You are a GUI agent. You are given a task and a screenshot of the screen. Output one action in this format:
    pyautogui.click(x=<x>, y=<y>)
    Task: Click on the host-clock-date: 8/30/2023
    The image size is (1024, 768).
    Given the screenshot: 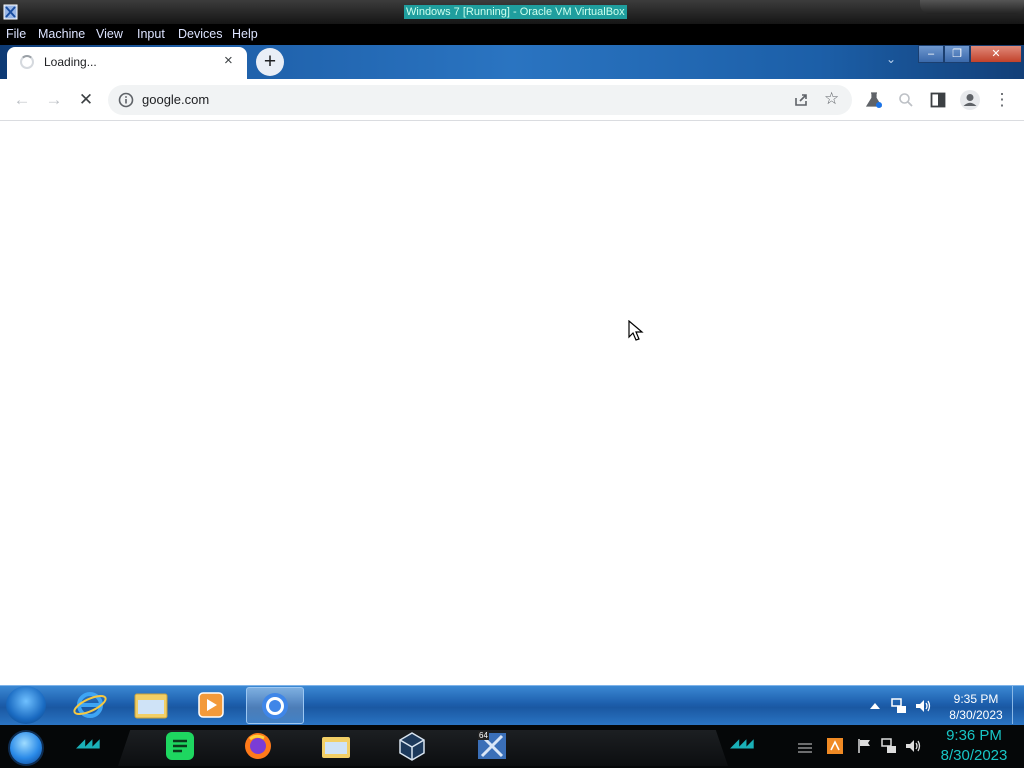 What is the action you would take?
    pyautogui.click(x=974, y=755)
    